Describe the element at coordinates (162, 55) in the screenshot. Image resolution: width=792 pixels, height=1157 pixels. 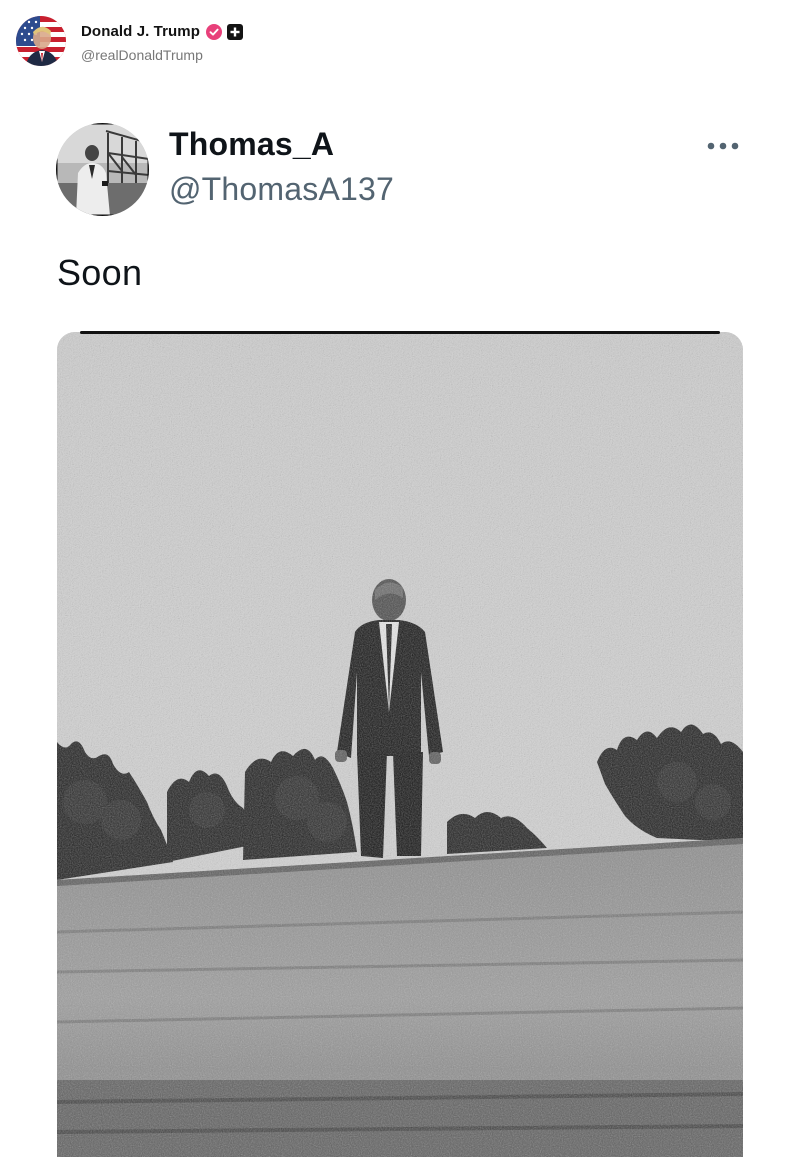
I see `outer-author-handle: @realDonaldTrump` at that location.